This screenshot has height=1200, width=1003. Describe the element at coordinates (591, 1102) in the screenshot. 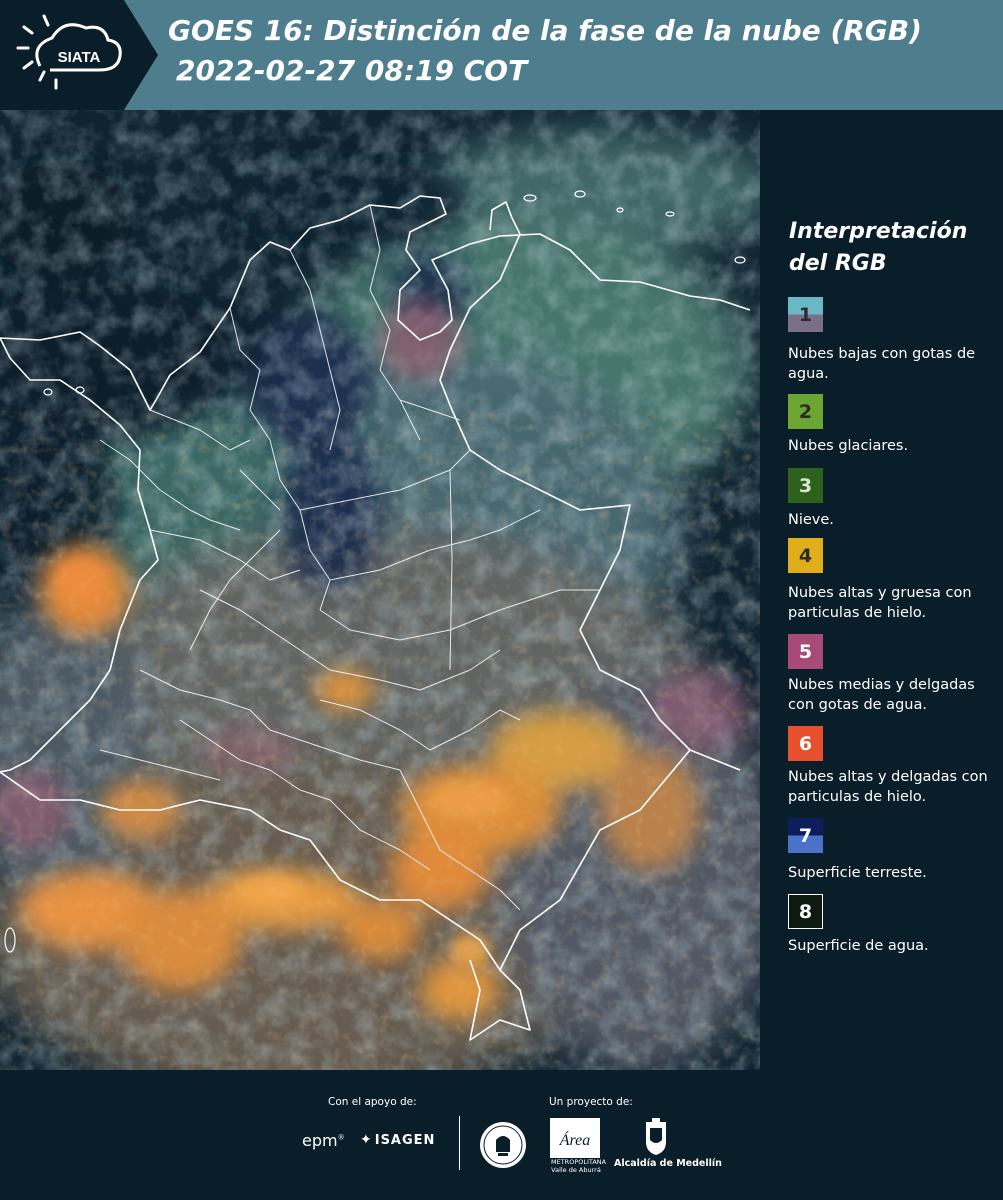

I see `project-label: Un proyecto de:` at that location.